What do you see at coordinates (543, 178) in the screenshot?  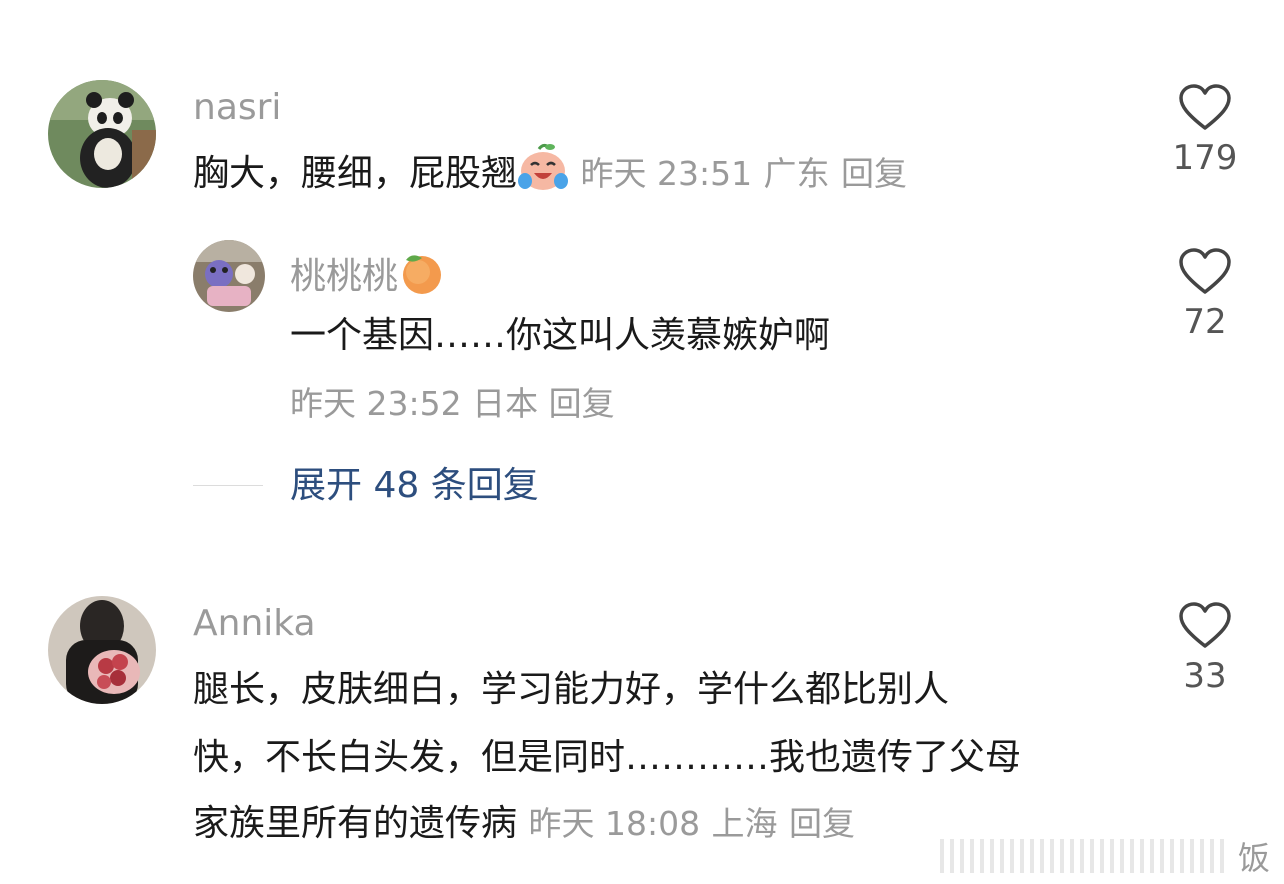 I see `crying-laugh-emoji-icon` at bounding box center [543, 178].